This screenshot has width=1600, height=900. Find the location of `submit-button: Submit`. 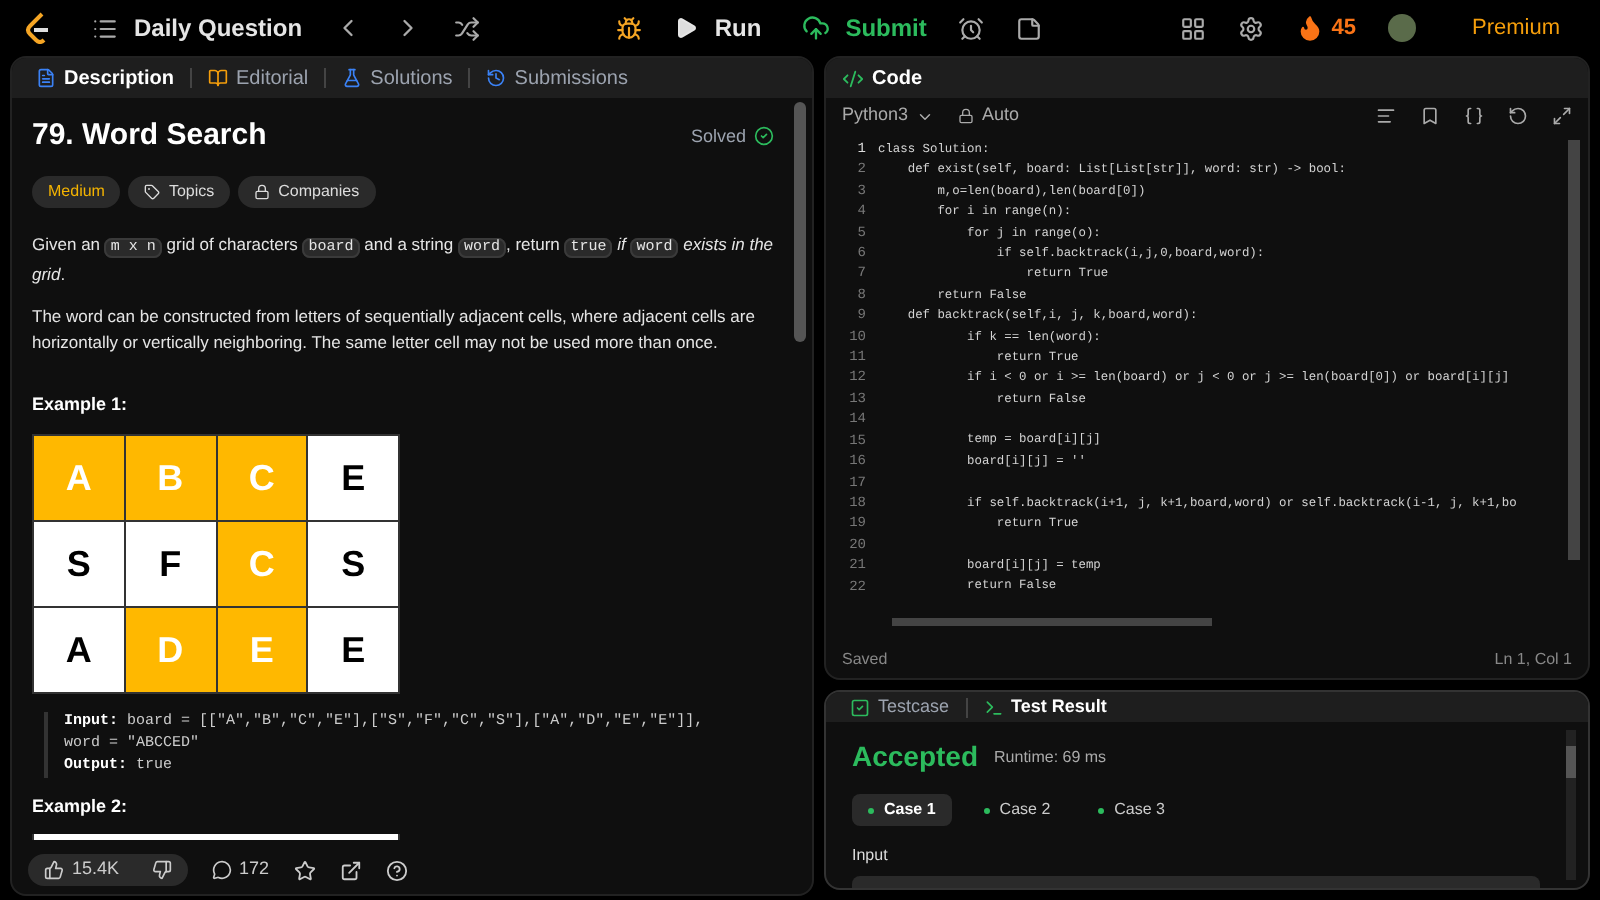

submit-button: Submit is located at coordinates (864, 28).